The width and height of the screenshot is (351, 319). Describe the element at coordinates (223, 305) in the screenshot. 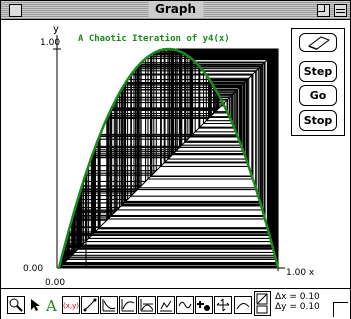

I see `zoom-axes-icon` at that location.